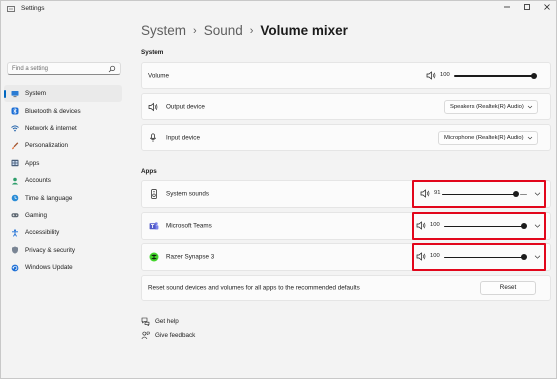 The image size is (557, 379). I want to click on title-bar: Settings, so click(278, 9).